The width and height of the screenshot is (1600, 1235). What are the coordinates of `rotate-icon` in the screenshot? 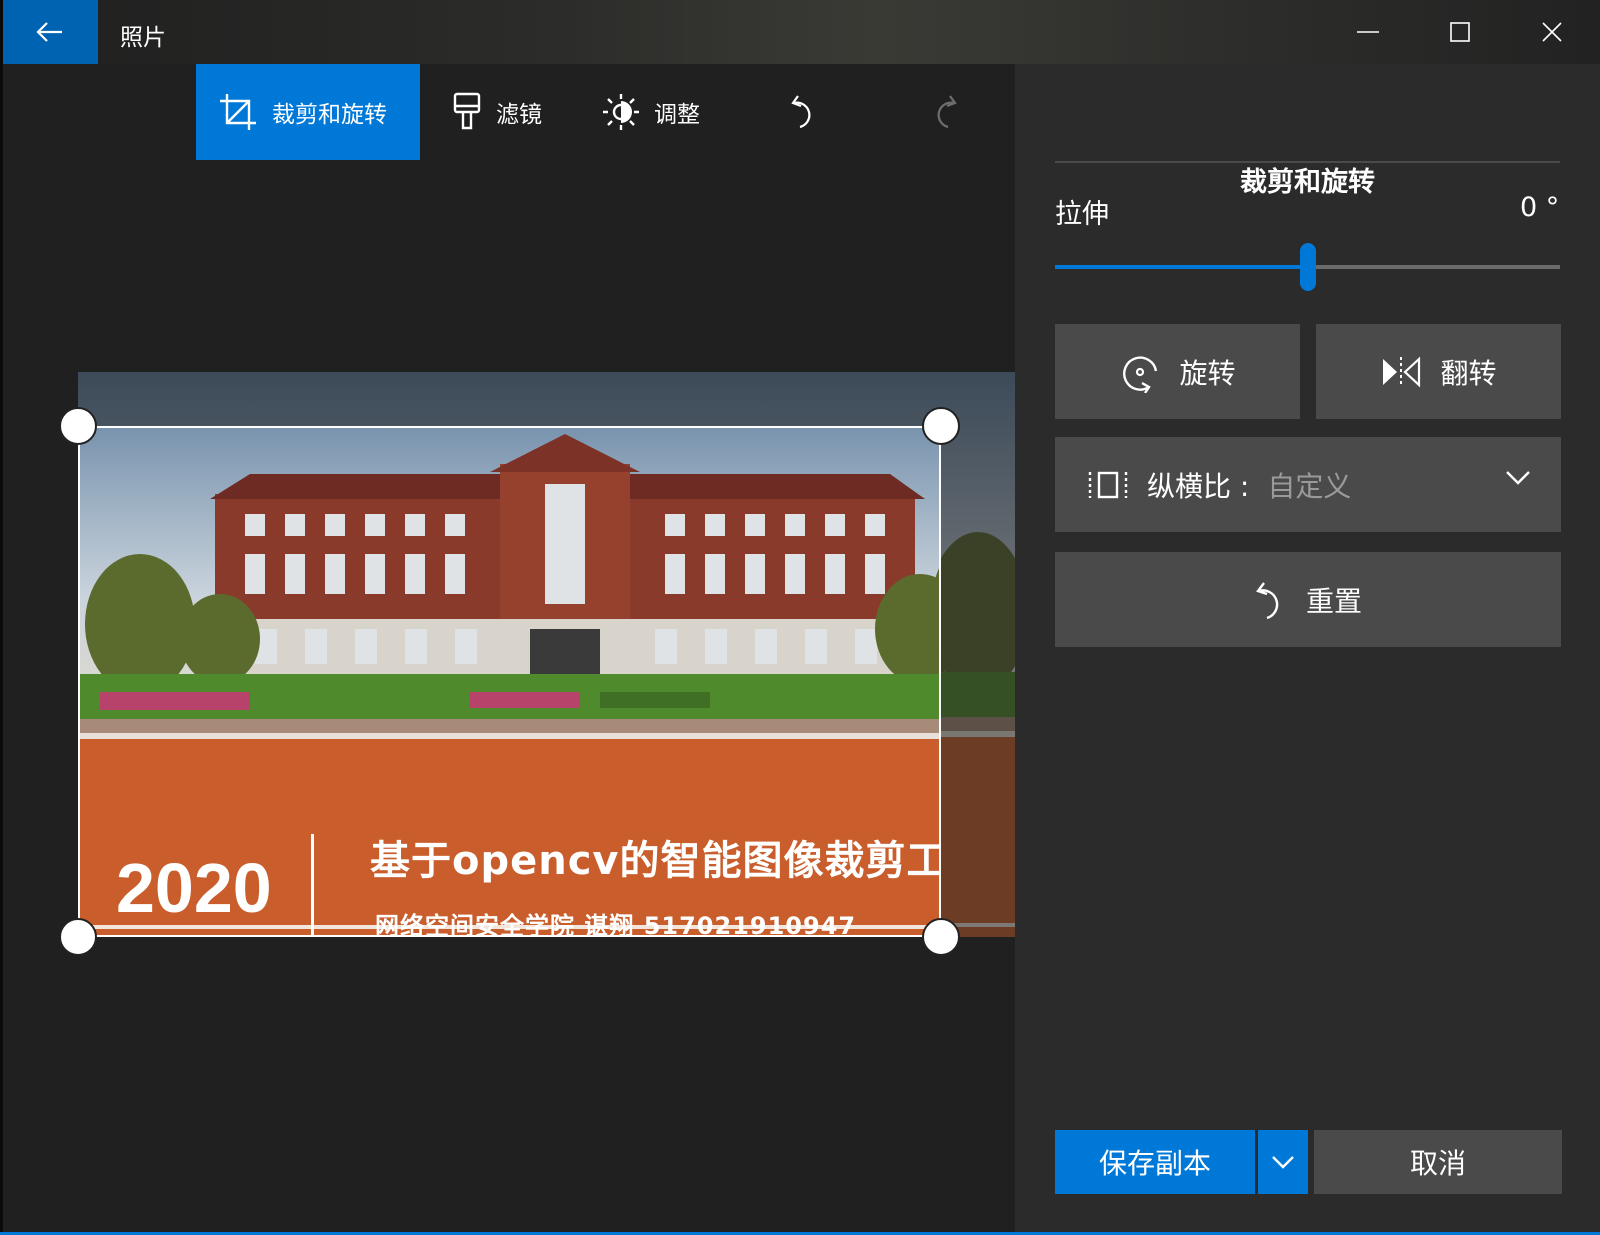 It's located at (1140, 374).